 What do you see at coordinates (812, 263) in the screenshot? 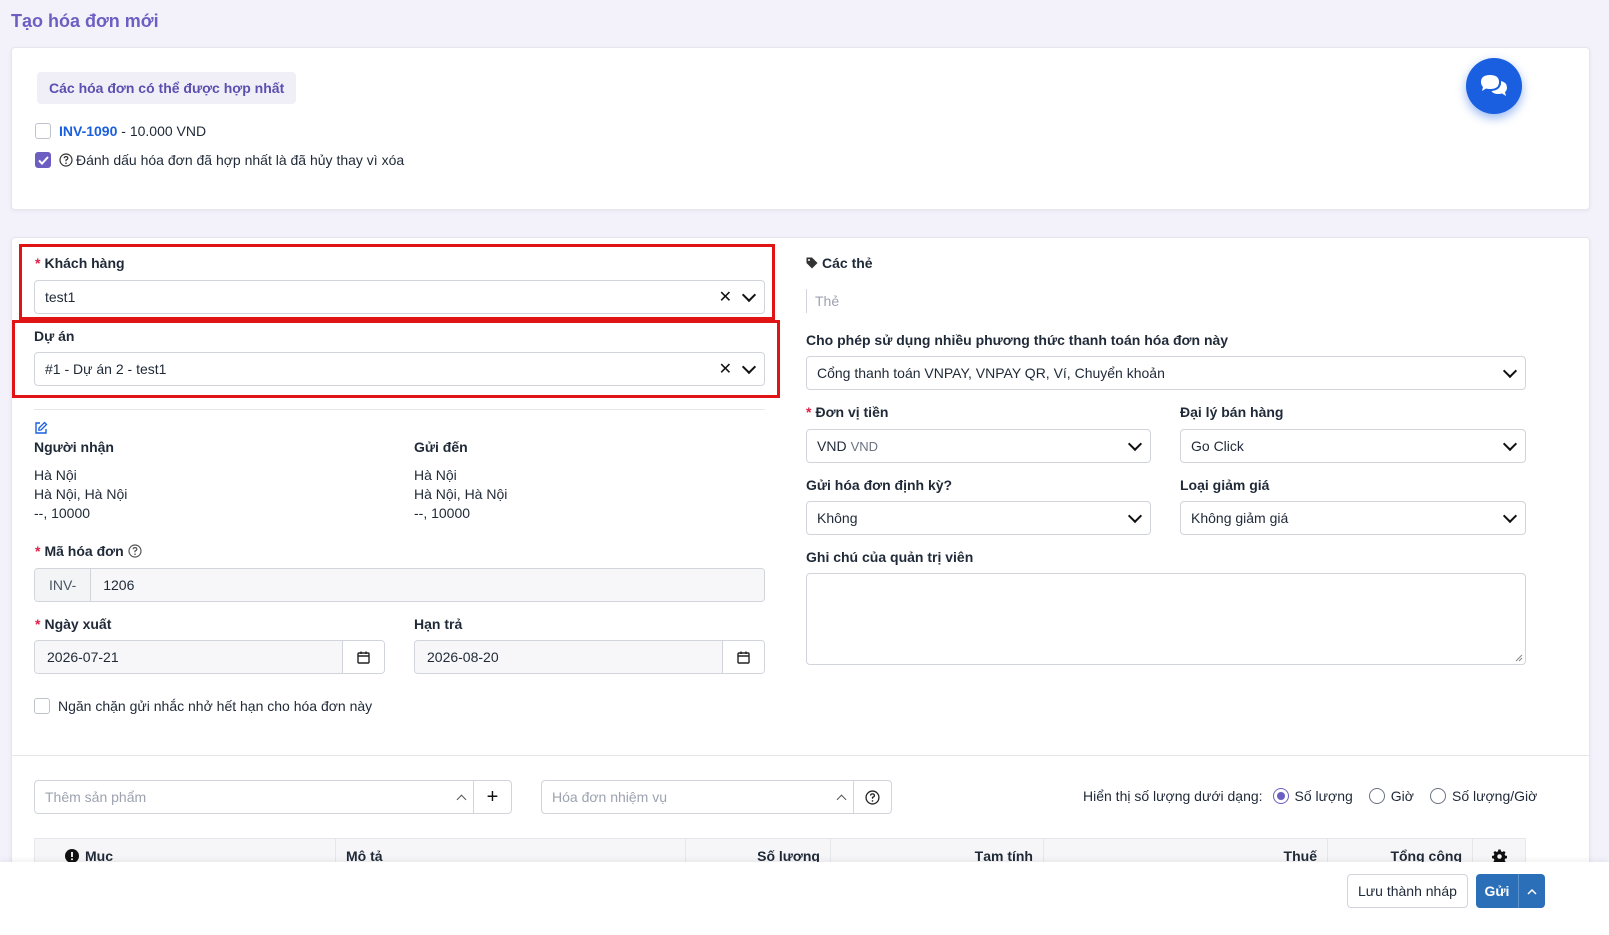
I see `tag-icon` at bounding box center [812, 263].